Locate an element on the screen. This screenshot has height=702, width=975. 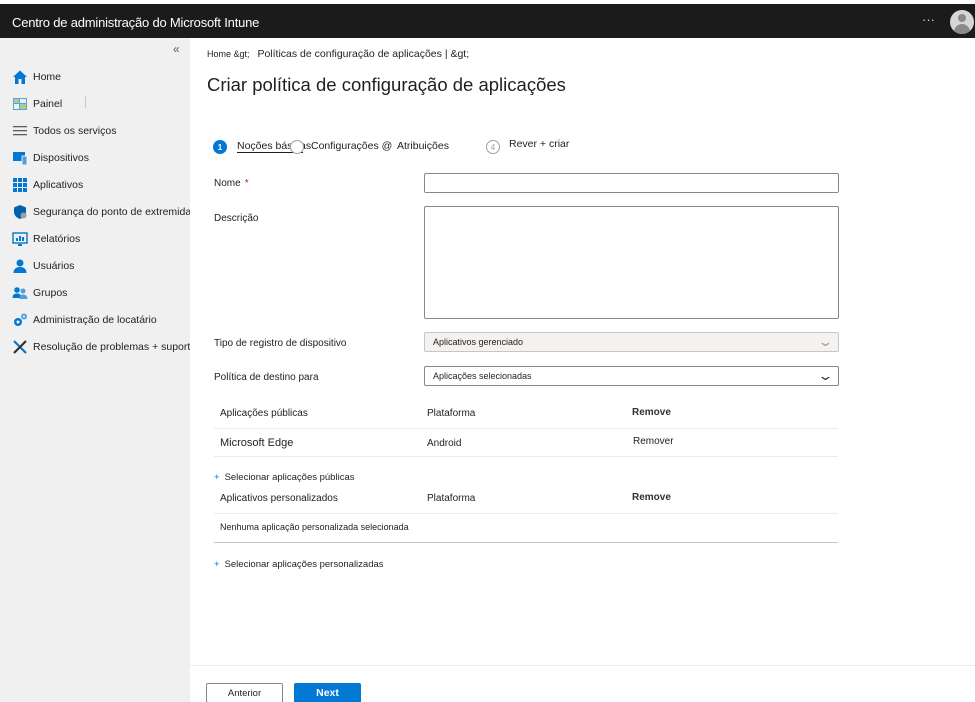
target-policy-select: Aplicações selecionadas ⌄ is located at coordinates (631, 376).